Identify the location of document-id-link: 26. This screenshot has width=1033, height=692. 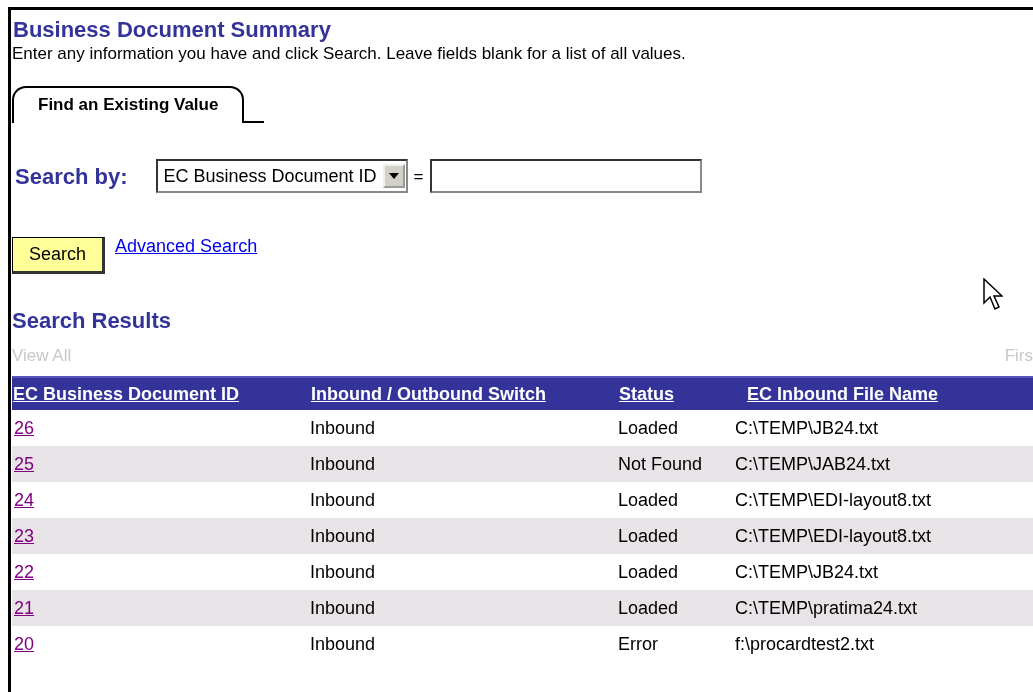
(23, 428).